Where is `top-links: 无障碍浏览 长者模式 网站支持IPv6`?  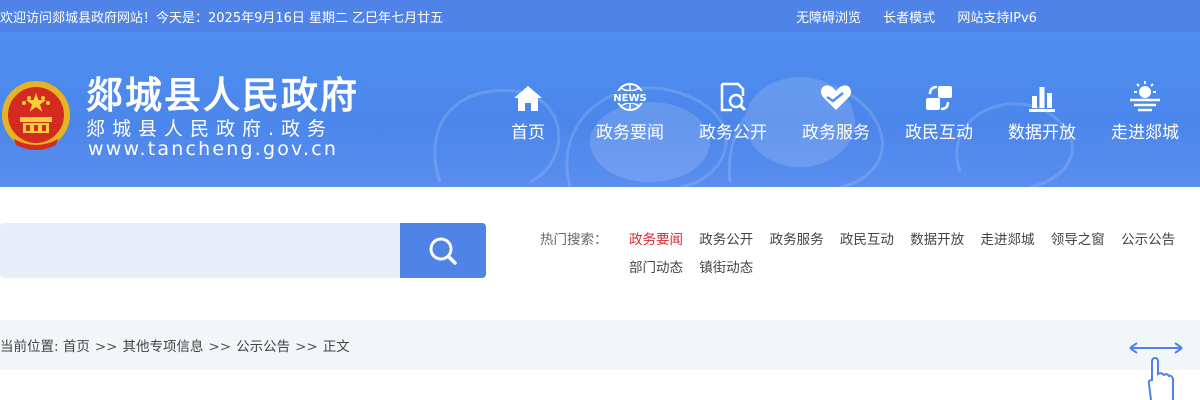 top-links: 无障碍浏览 长者模式 网站支持IPv6 is located at coordinates (925, 16).